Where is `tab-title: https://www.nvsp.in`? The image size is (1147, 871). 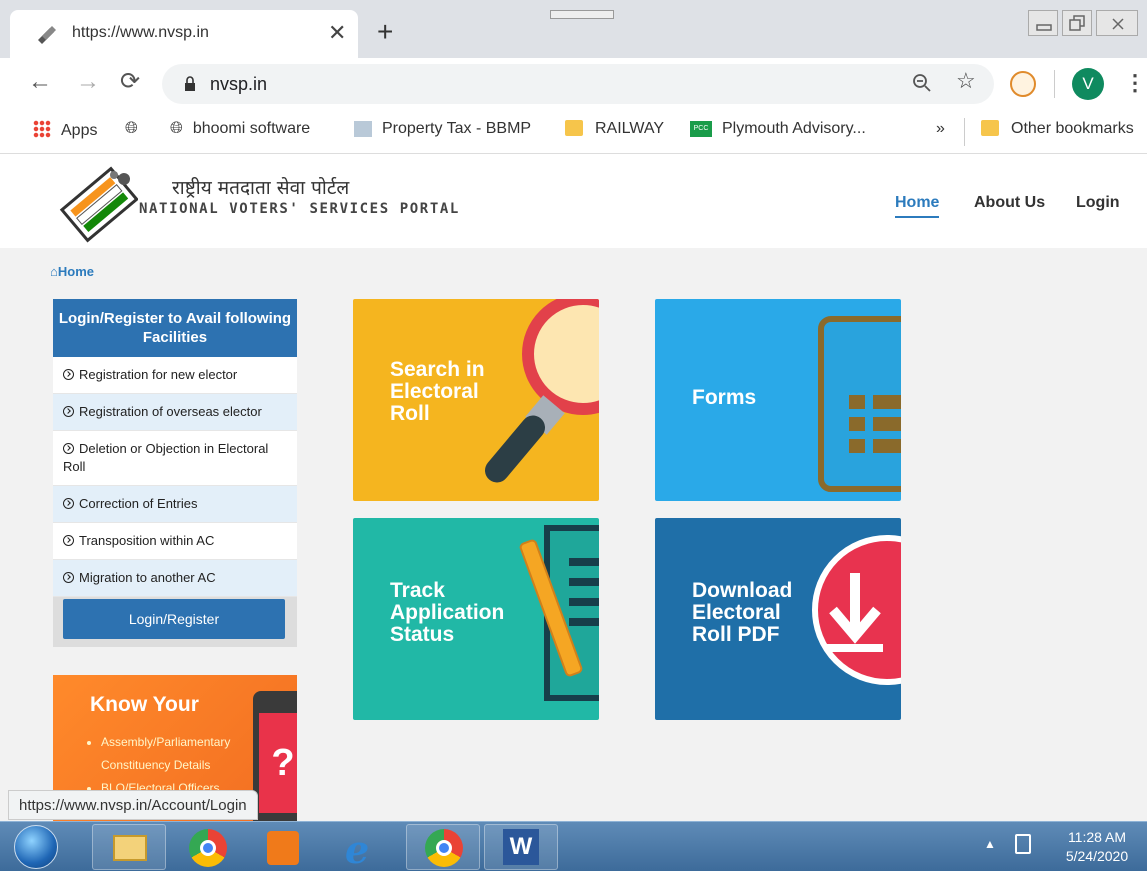 tab-title: https://www.nvsp.in is located at coordinates (140, 32).